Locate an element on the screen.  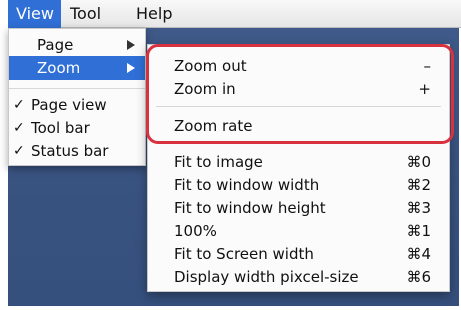
menu-item-label: Page is located at coordinates (55, 45).